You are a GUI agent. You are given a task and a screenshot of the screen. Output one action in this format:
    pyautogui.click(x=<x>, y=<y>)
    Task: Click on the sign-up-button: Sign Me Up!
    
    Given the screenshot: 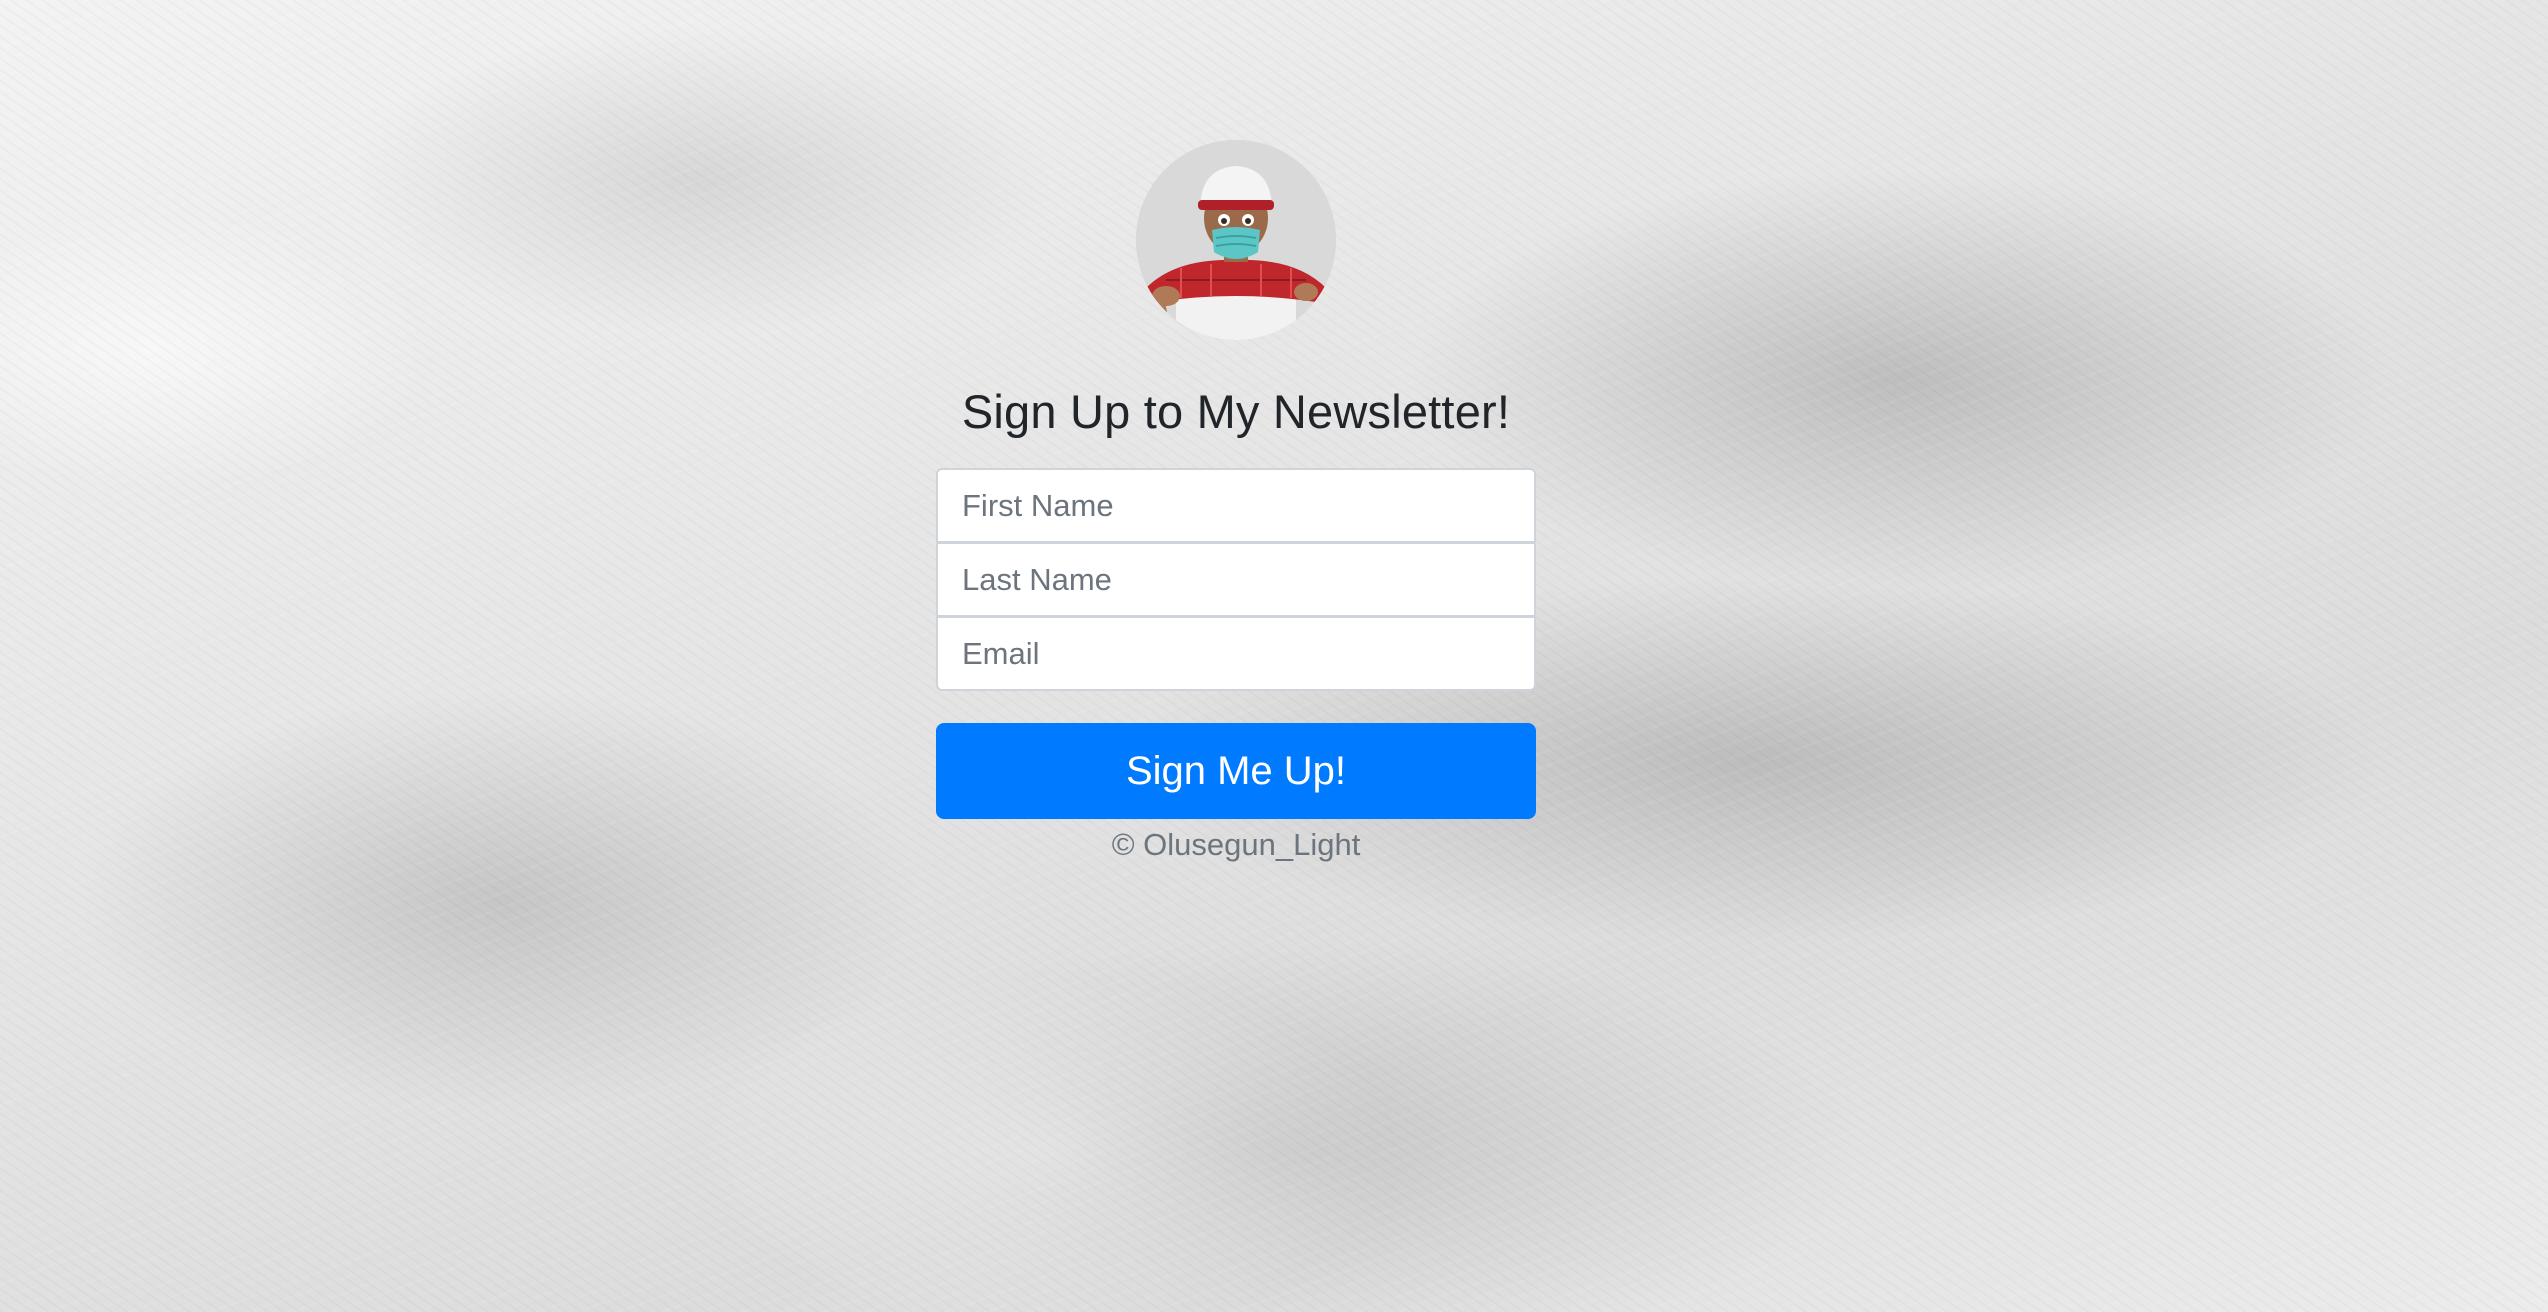 What is the action you would take?
    pyautogui.click(x=1236, y=771)
    